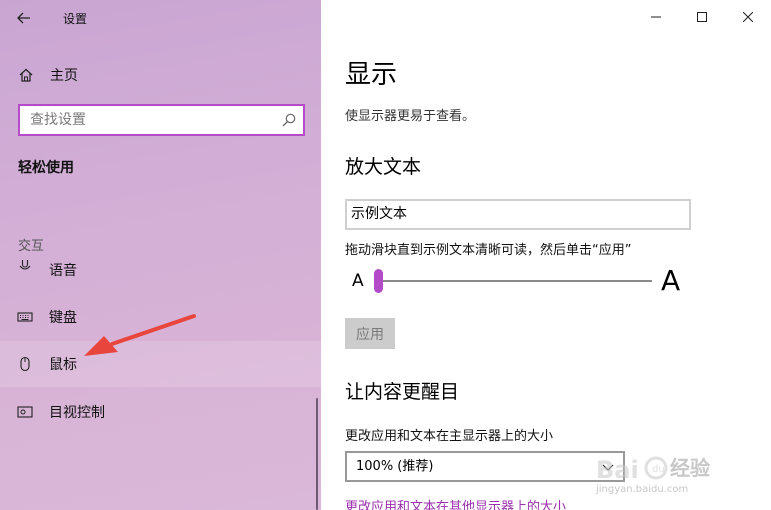  Describe the element at coordinates (160, 74) in the screenshot. I see `sidebar-item-home: 主页` at that location.